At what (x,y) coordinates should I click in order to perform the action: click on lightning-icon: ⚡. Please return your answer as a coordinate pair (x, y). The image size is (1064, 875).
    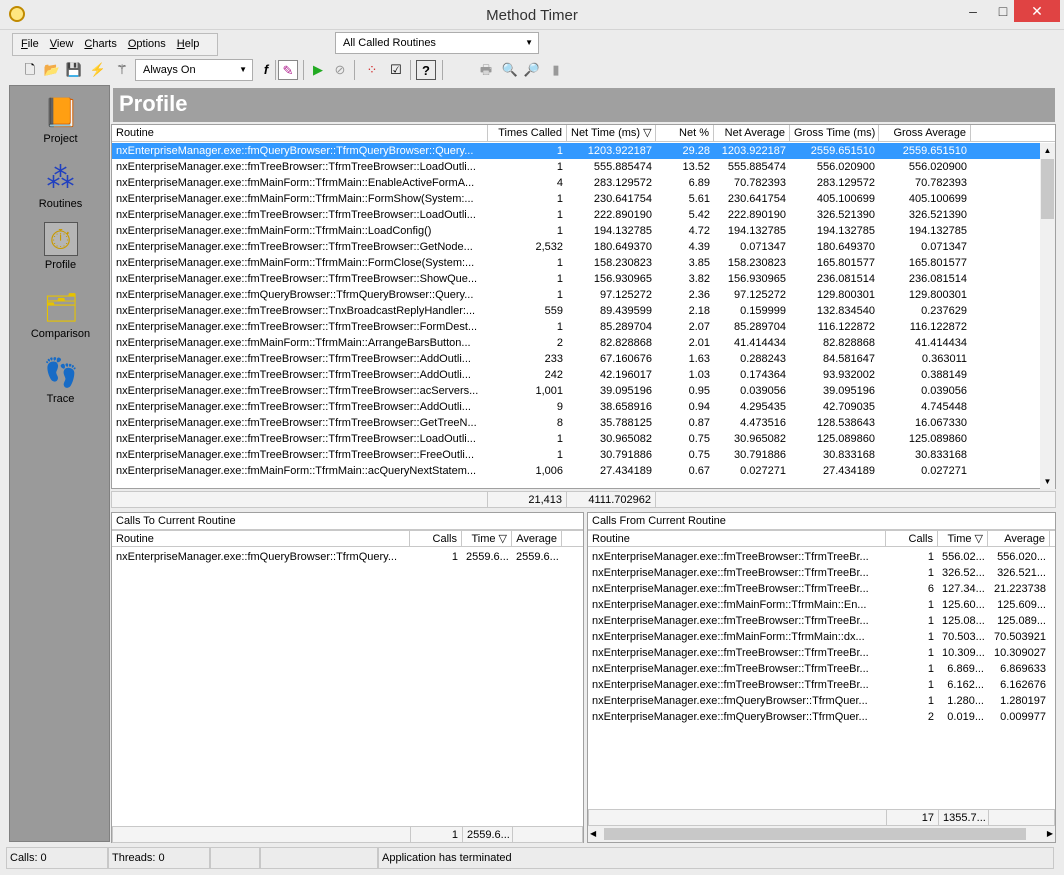
    Looking at the image, I should click on (98, 70).